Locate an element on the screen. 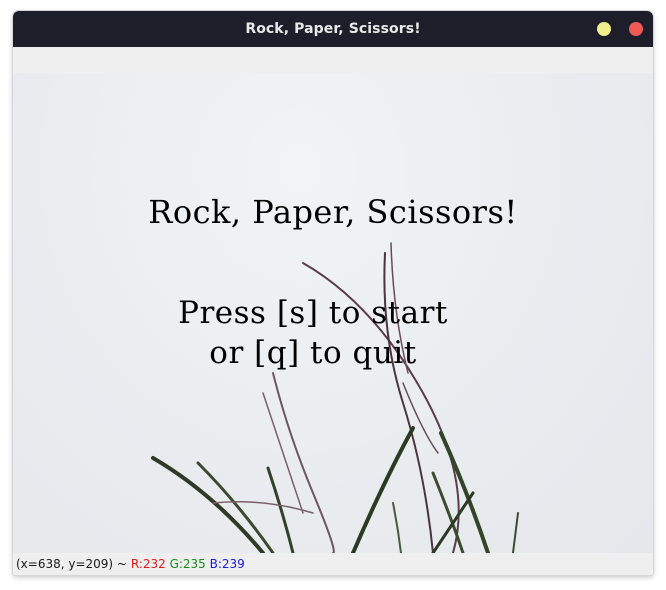  instructions: Press [s] to start or [q] to quit is located at coordinates (313, 333).